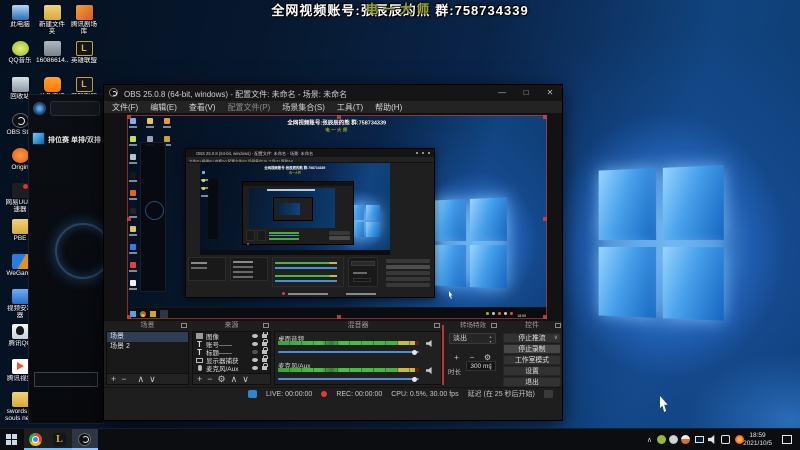 The image size is (800, 450). I want to click on source-up-button: ∧, so click(234, 379).